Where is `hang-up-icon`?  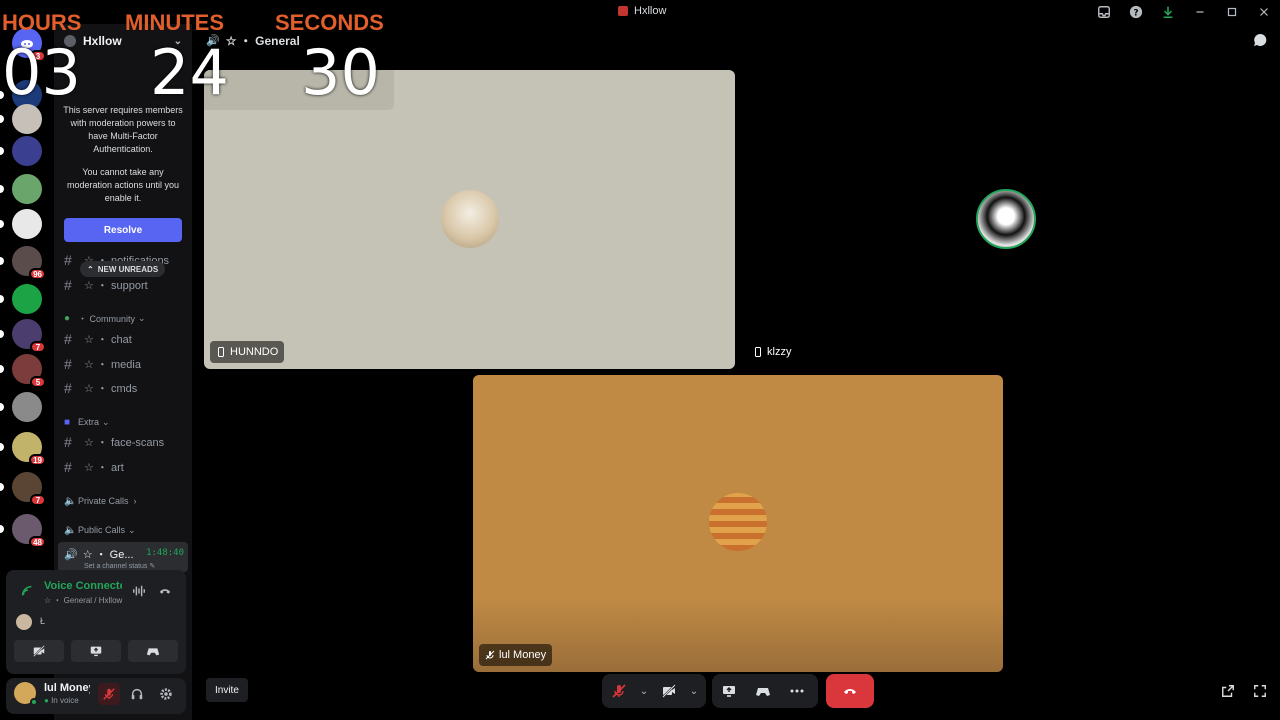
hang-up-icon is located at coordinates (850, 691).